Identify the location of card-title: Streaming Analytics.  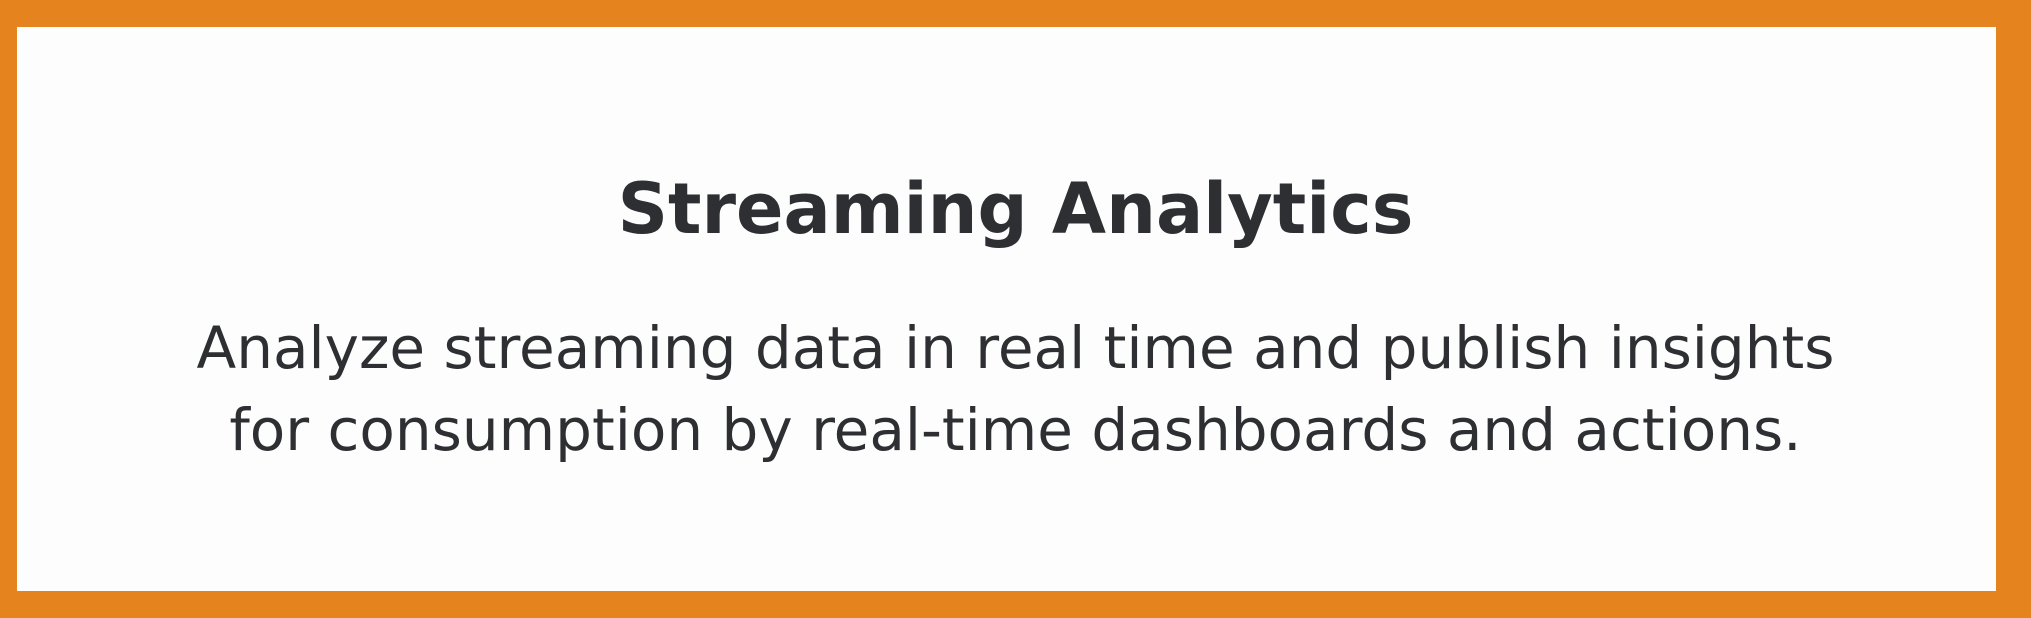
(1015, 209).